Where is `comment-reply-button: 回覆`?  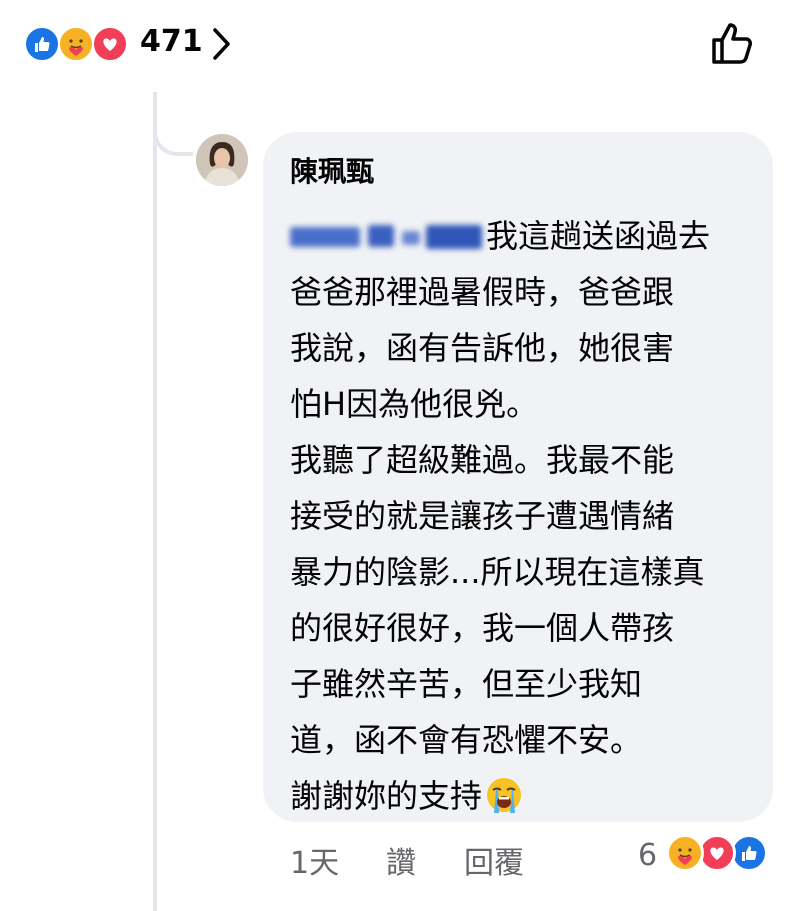
comment-reply-button: 回覆 is located at coordinates (494, 860).